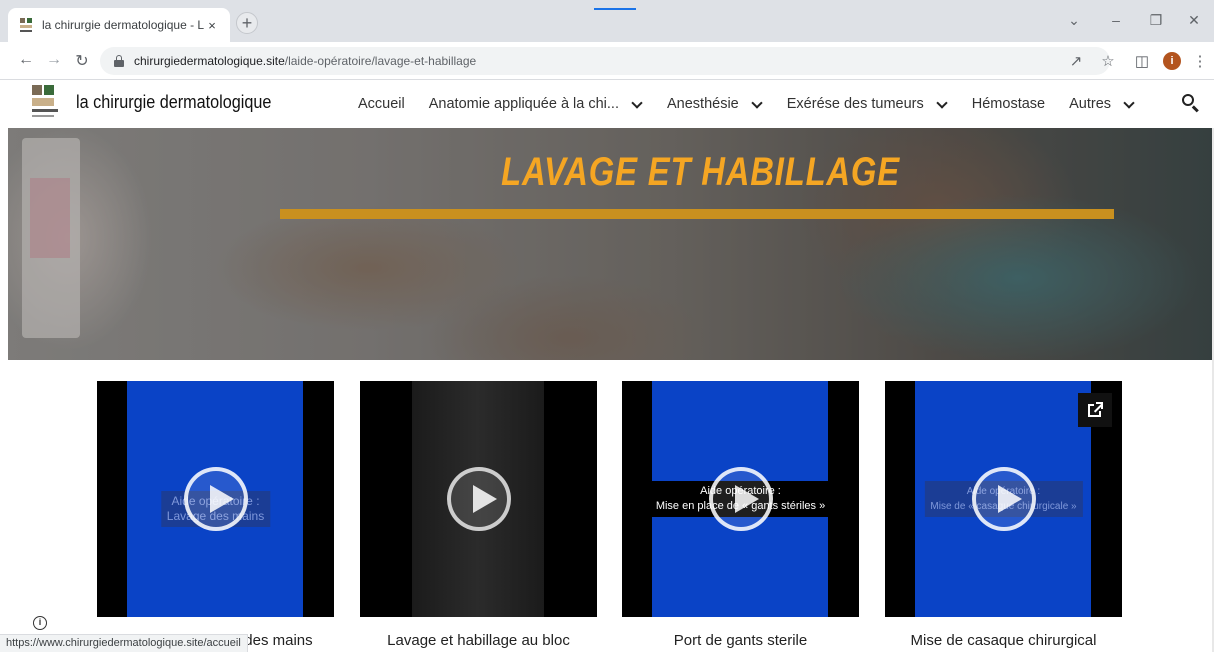  Describe the element at coordinates (478, 640) in the screenshot. I see `video-title: Lavage et habillage au bloc` at that location.